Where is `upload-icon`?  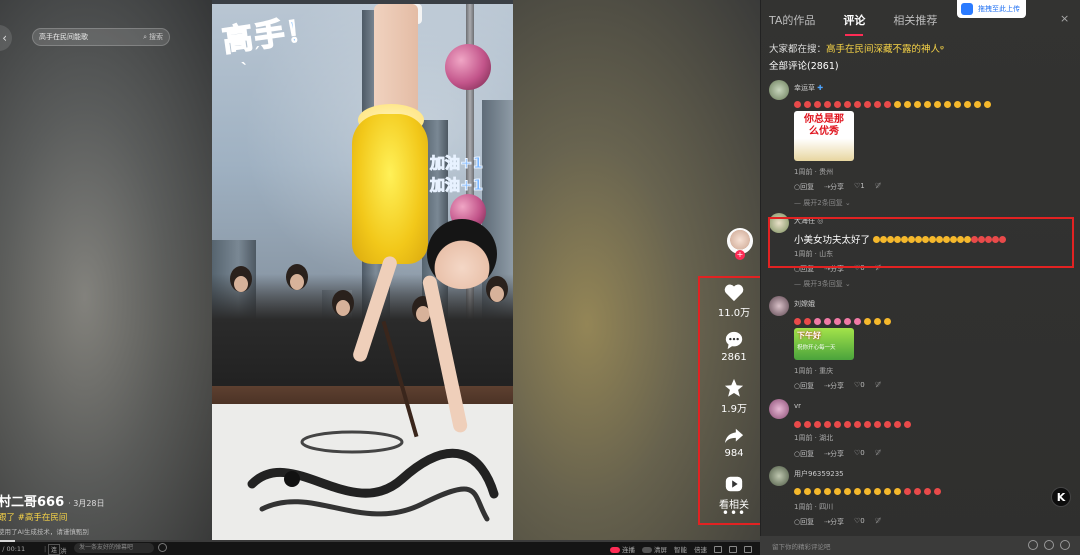
upload-icon is located at coordinates (967, 9).